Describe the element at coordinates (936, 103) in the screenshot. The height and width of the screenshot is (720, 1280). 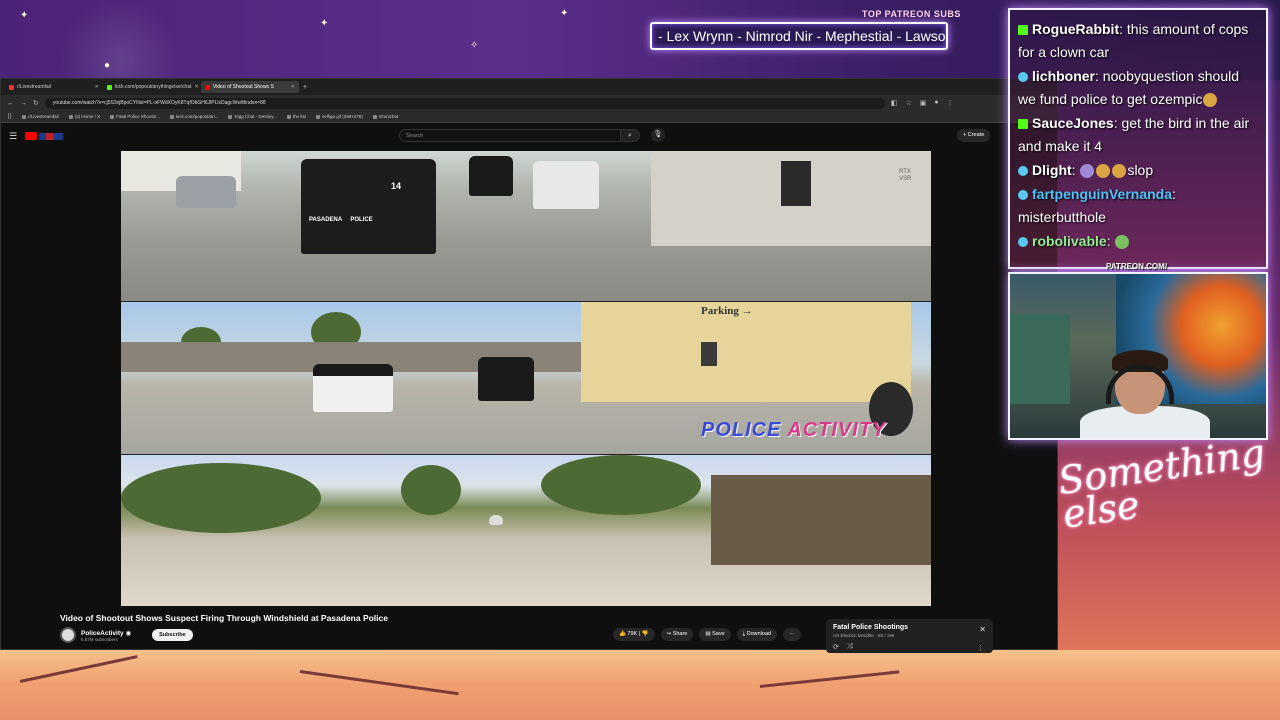
I see `profile-icon: ●` at that location.